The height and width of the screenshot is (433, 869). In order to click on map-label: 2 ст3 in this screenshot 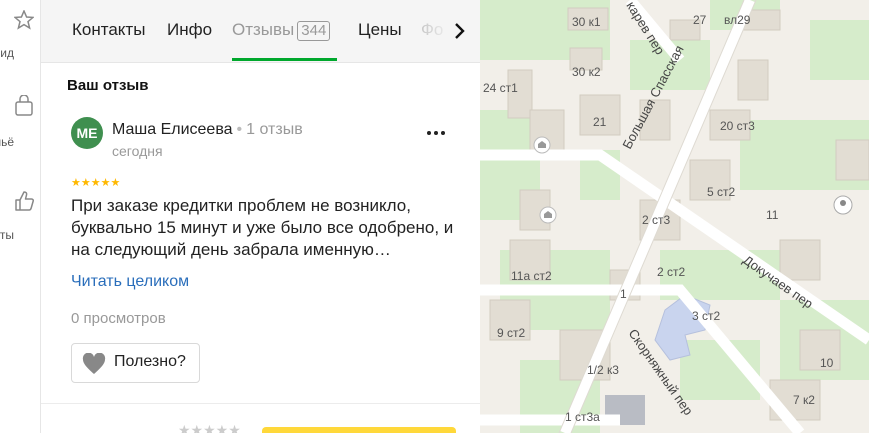, I will do `click(656, 220)`.